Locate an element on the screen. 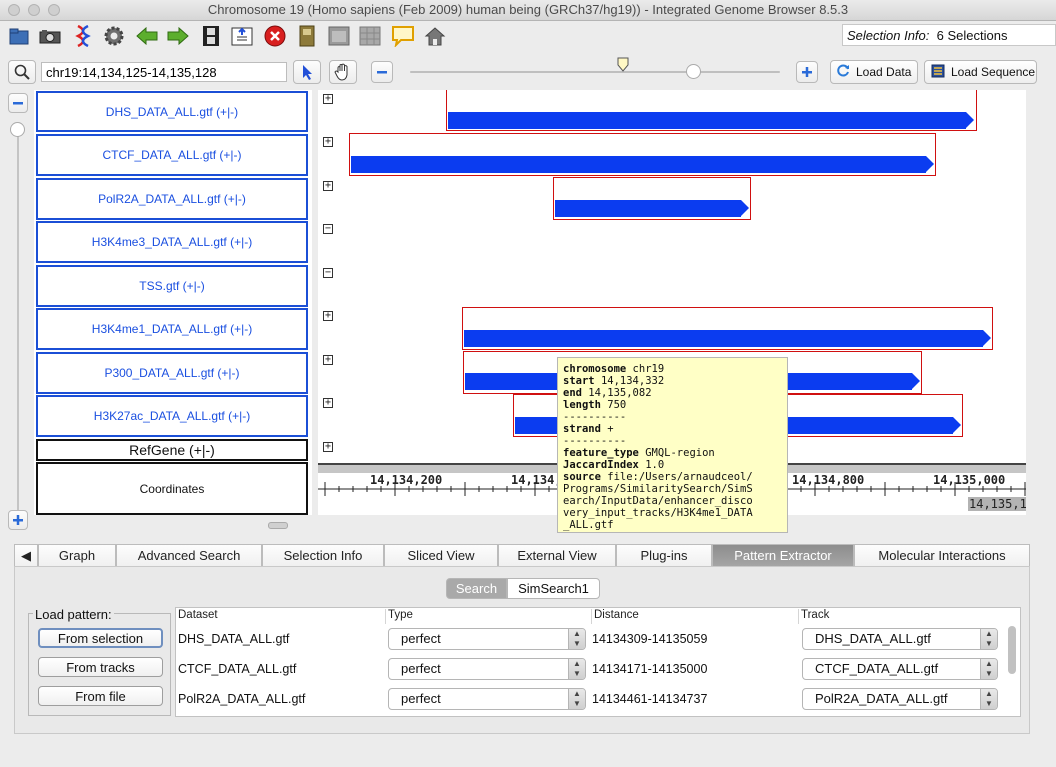 Image resolution: width=1056 pixels, height=767 pixels. vertical-zoom-slider is located at coordinates (18, 320).